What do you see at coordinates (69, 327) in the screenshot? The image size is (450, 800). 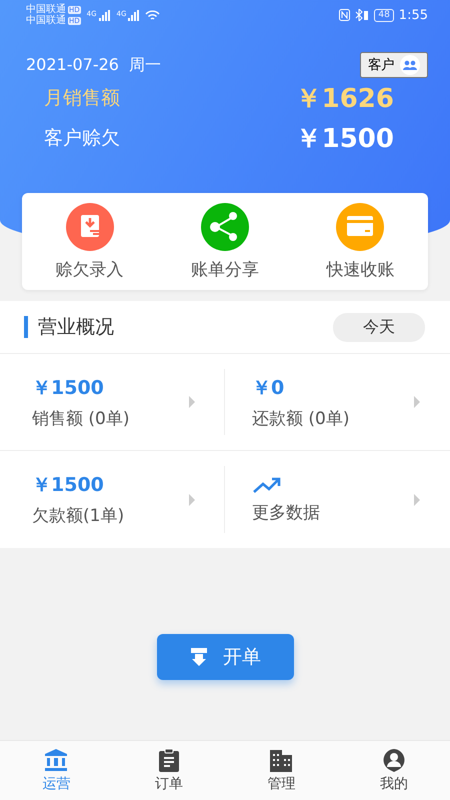 I see `section-title: 营业概况` at bounding box center [69, 327].